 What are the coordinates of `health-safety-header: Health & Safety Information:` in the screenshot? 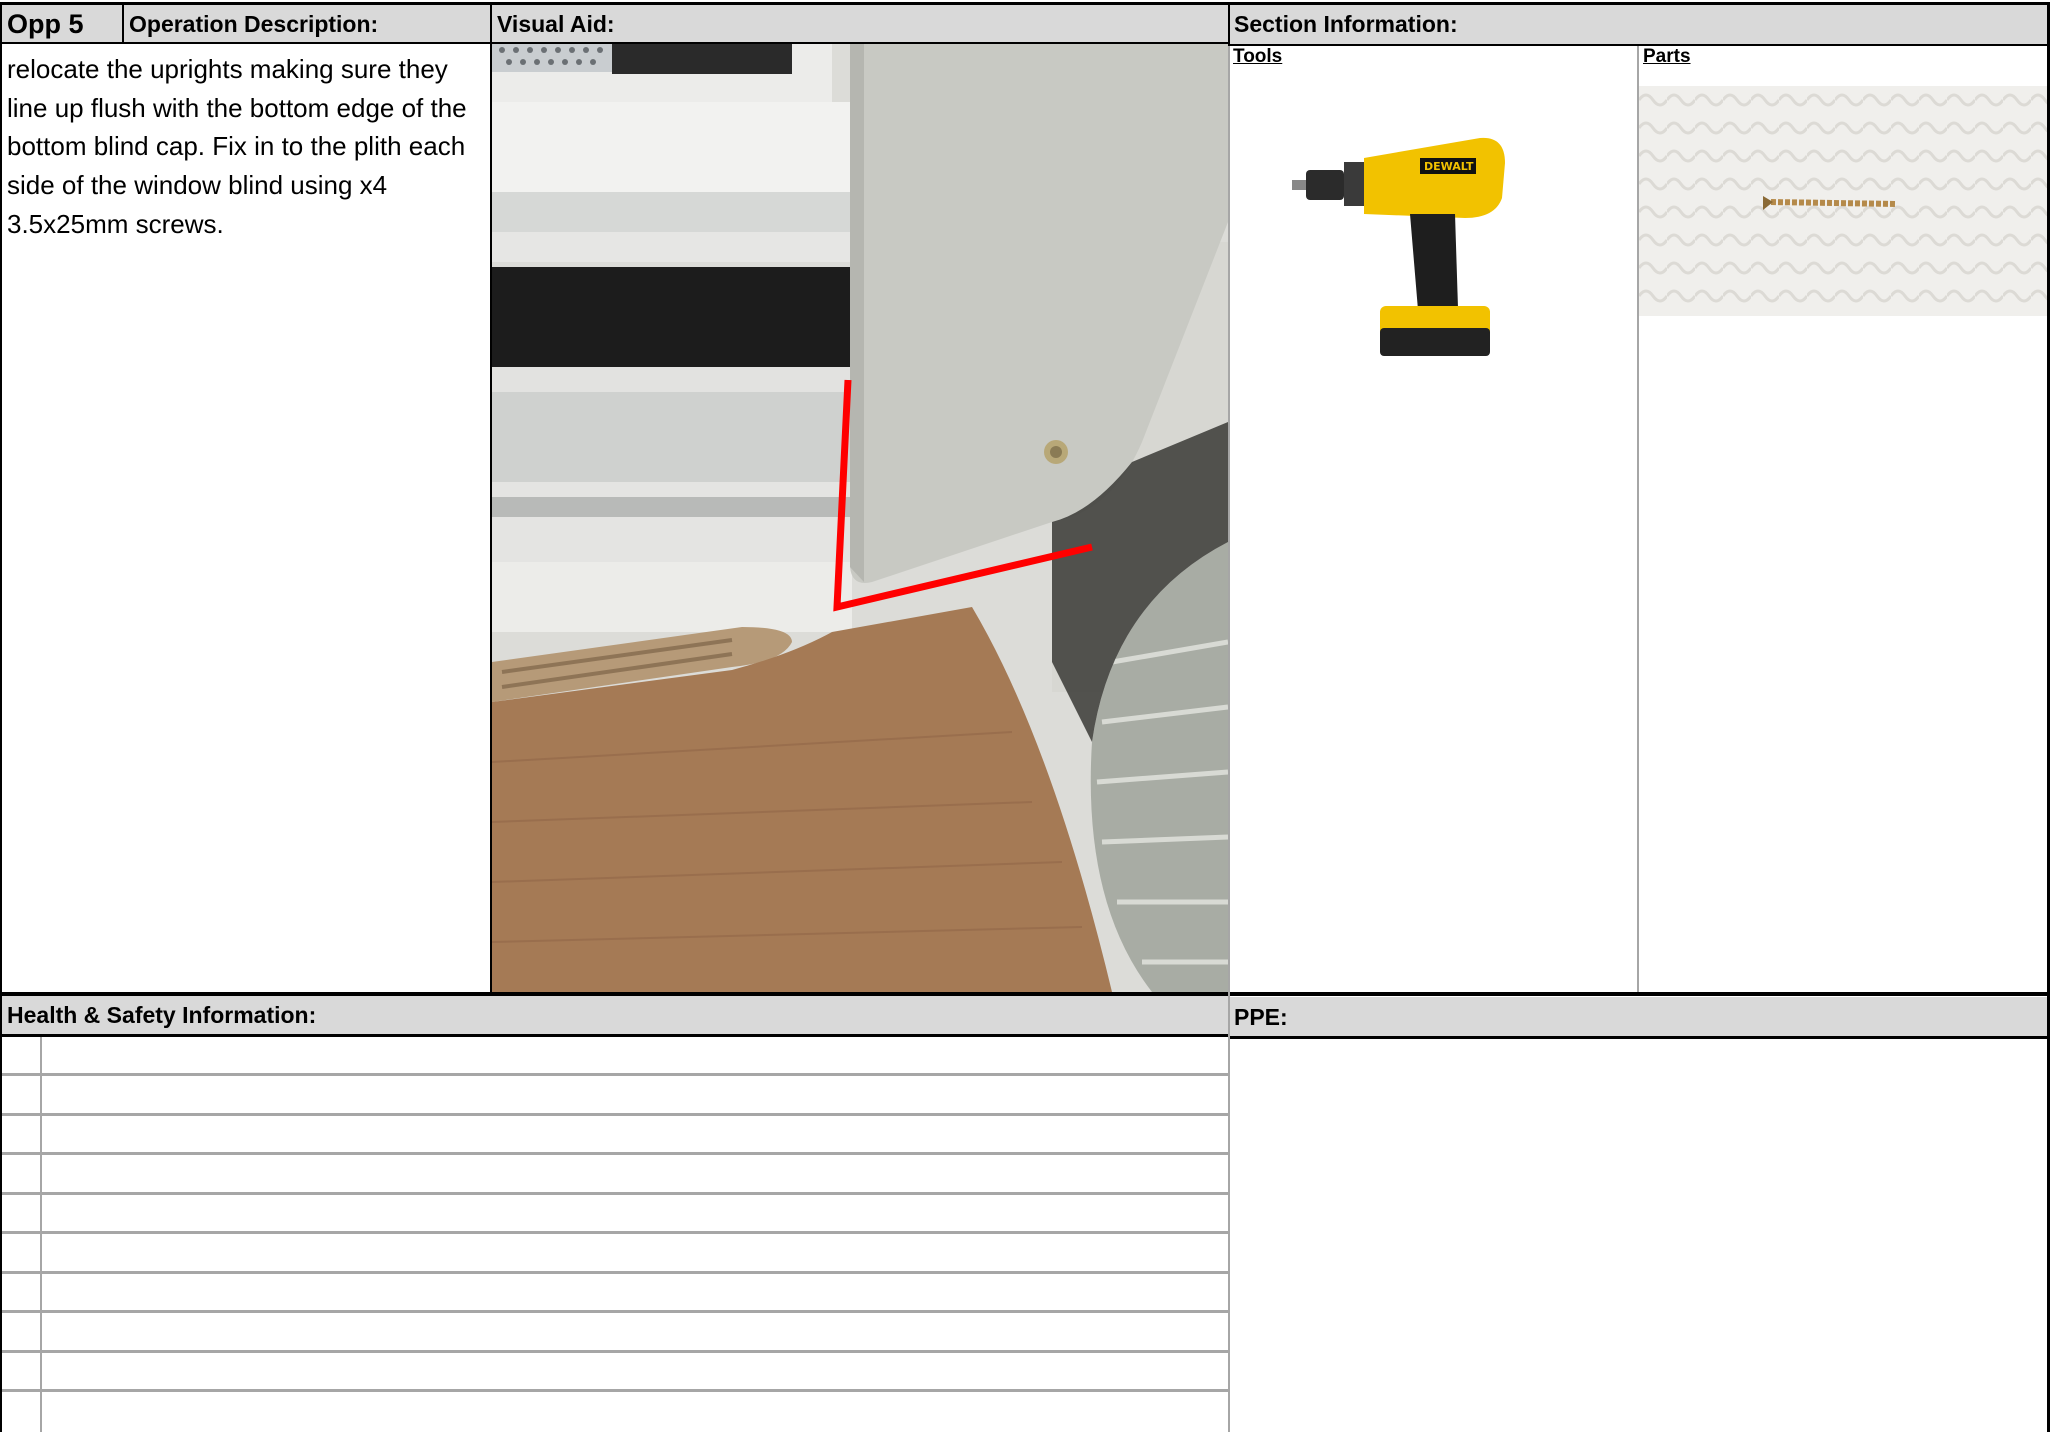 It's located at (615, 1015).